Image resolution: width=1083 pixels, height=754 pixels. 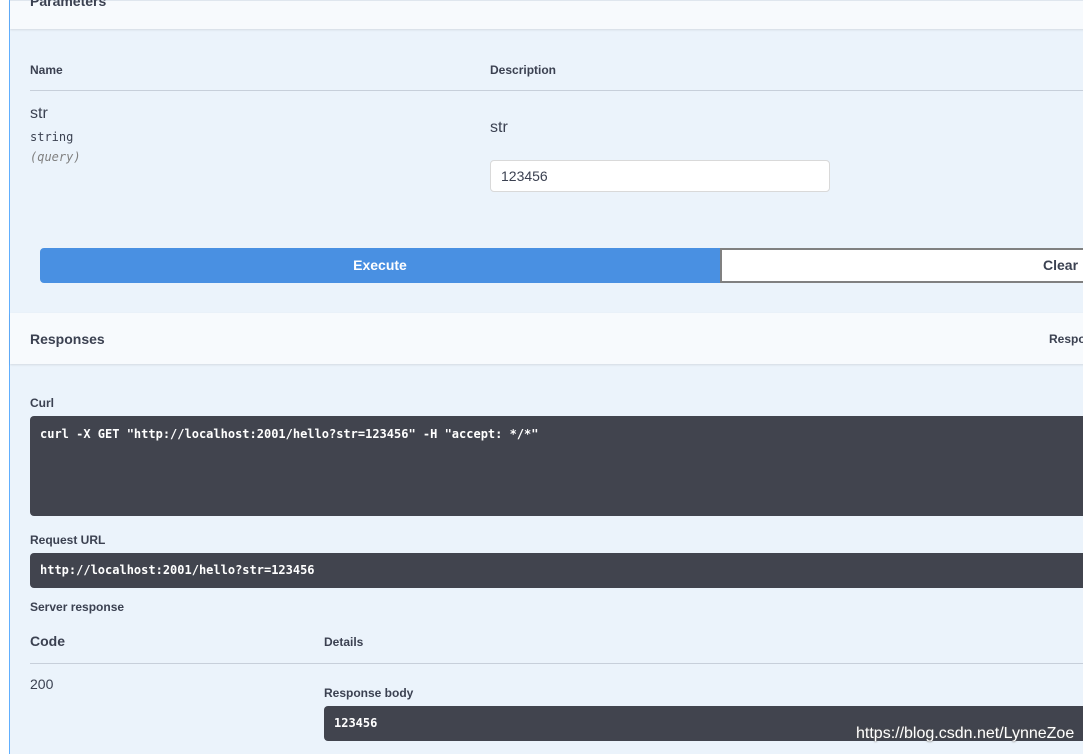 What do you see at coordinates (46, 70) in the screenshot?
I see `column-name-heading: Name` at bounding box center [46, 70].